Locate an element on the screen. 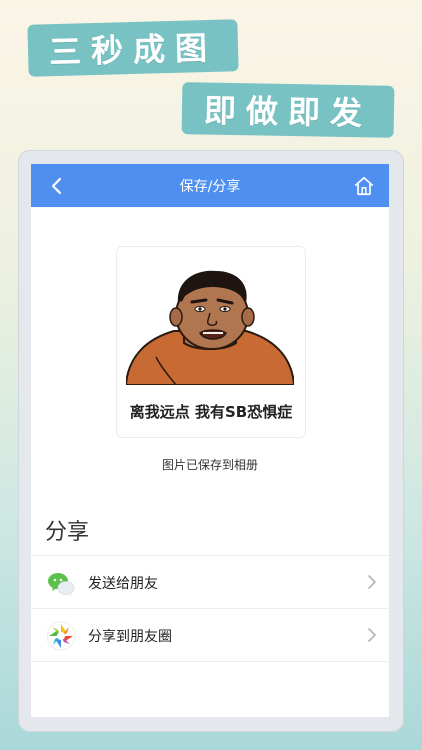 The width and height of the screenshot is (422, 750). page-title: 保存/分享 is located at coordinates (210, 186).